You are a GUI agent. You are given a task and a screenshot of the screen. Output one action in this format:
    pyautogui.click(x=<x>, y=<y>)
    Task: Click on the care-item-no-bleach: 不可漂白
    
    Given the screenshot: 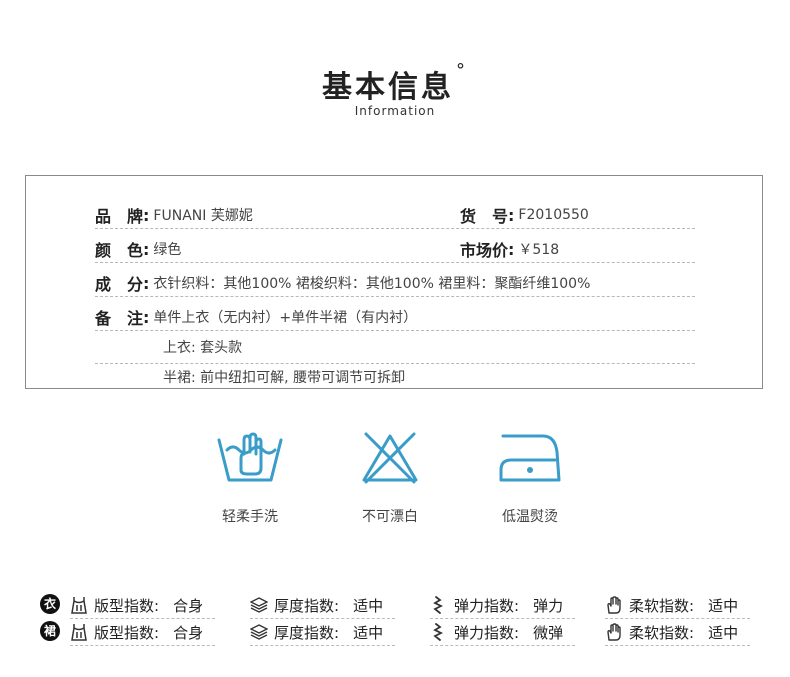 What is the action you would take?
    pyautogui.click(x=390, y=478)
    